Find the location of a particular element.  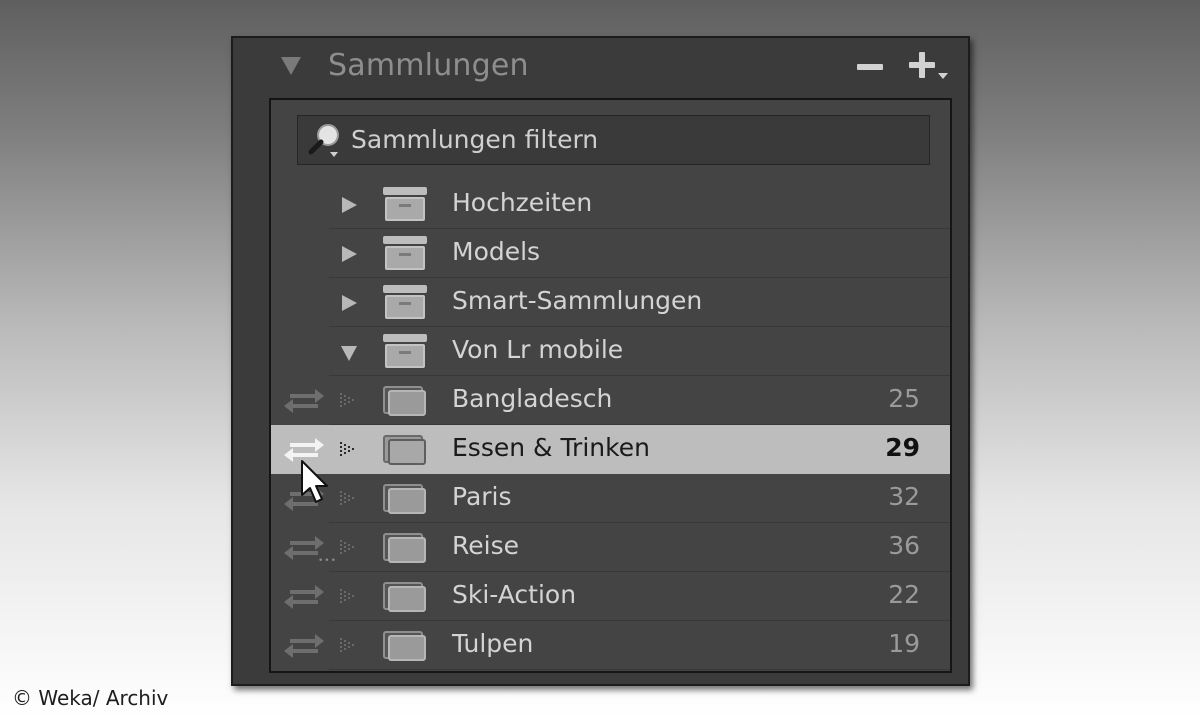

collection-row: Bangladesch 25 is located at coordinates (610, 400).